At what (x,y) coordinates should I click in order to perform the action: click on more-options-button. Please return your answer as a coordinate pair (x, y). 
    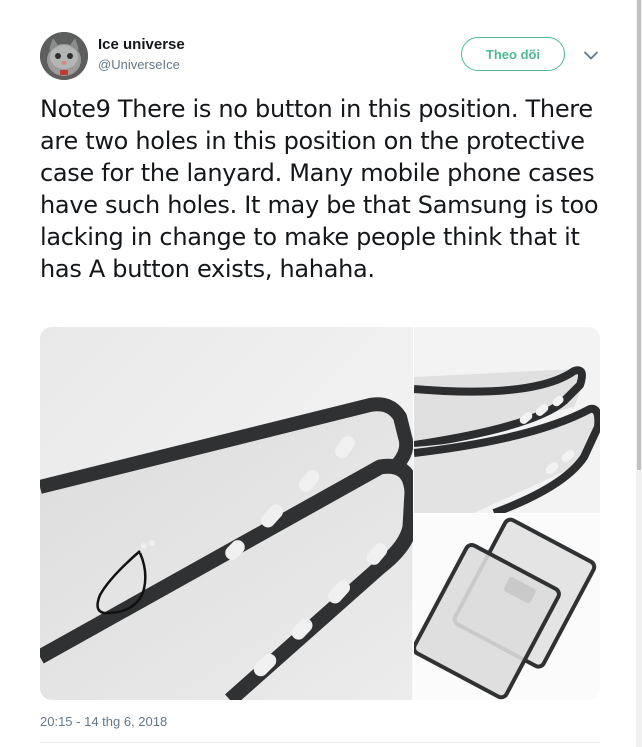
    Looking at the image, I should click on (591, 55).